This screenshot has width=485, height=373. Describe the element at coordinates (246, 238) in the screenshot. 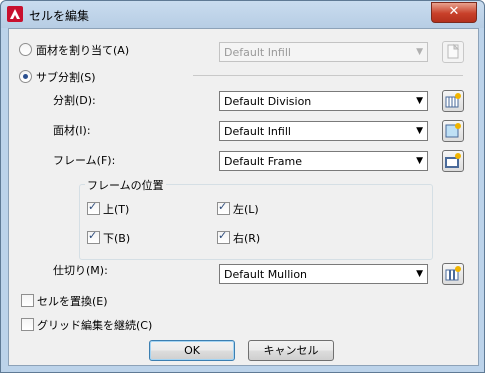

I see `frame-right-label: 右(R)` at that location.